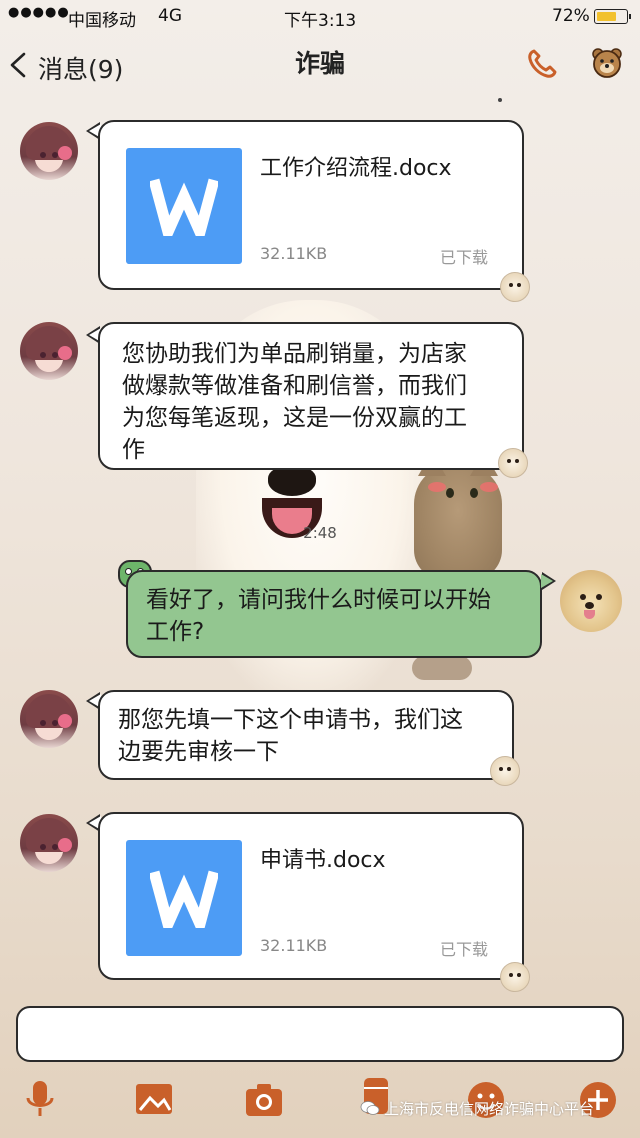 This screenshot has height=1138, width=640. I want to click on file-name: 工作介绍流程.docx, so click(356, 168).